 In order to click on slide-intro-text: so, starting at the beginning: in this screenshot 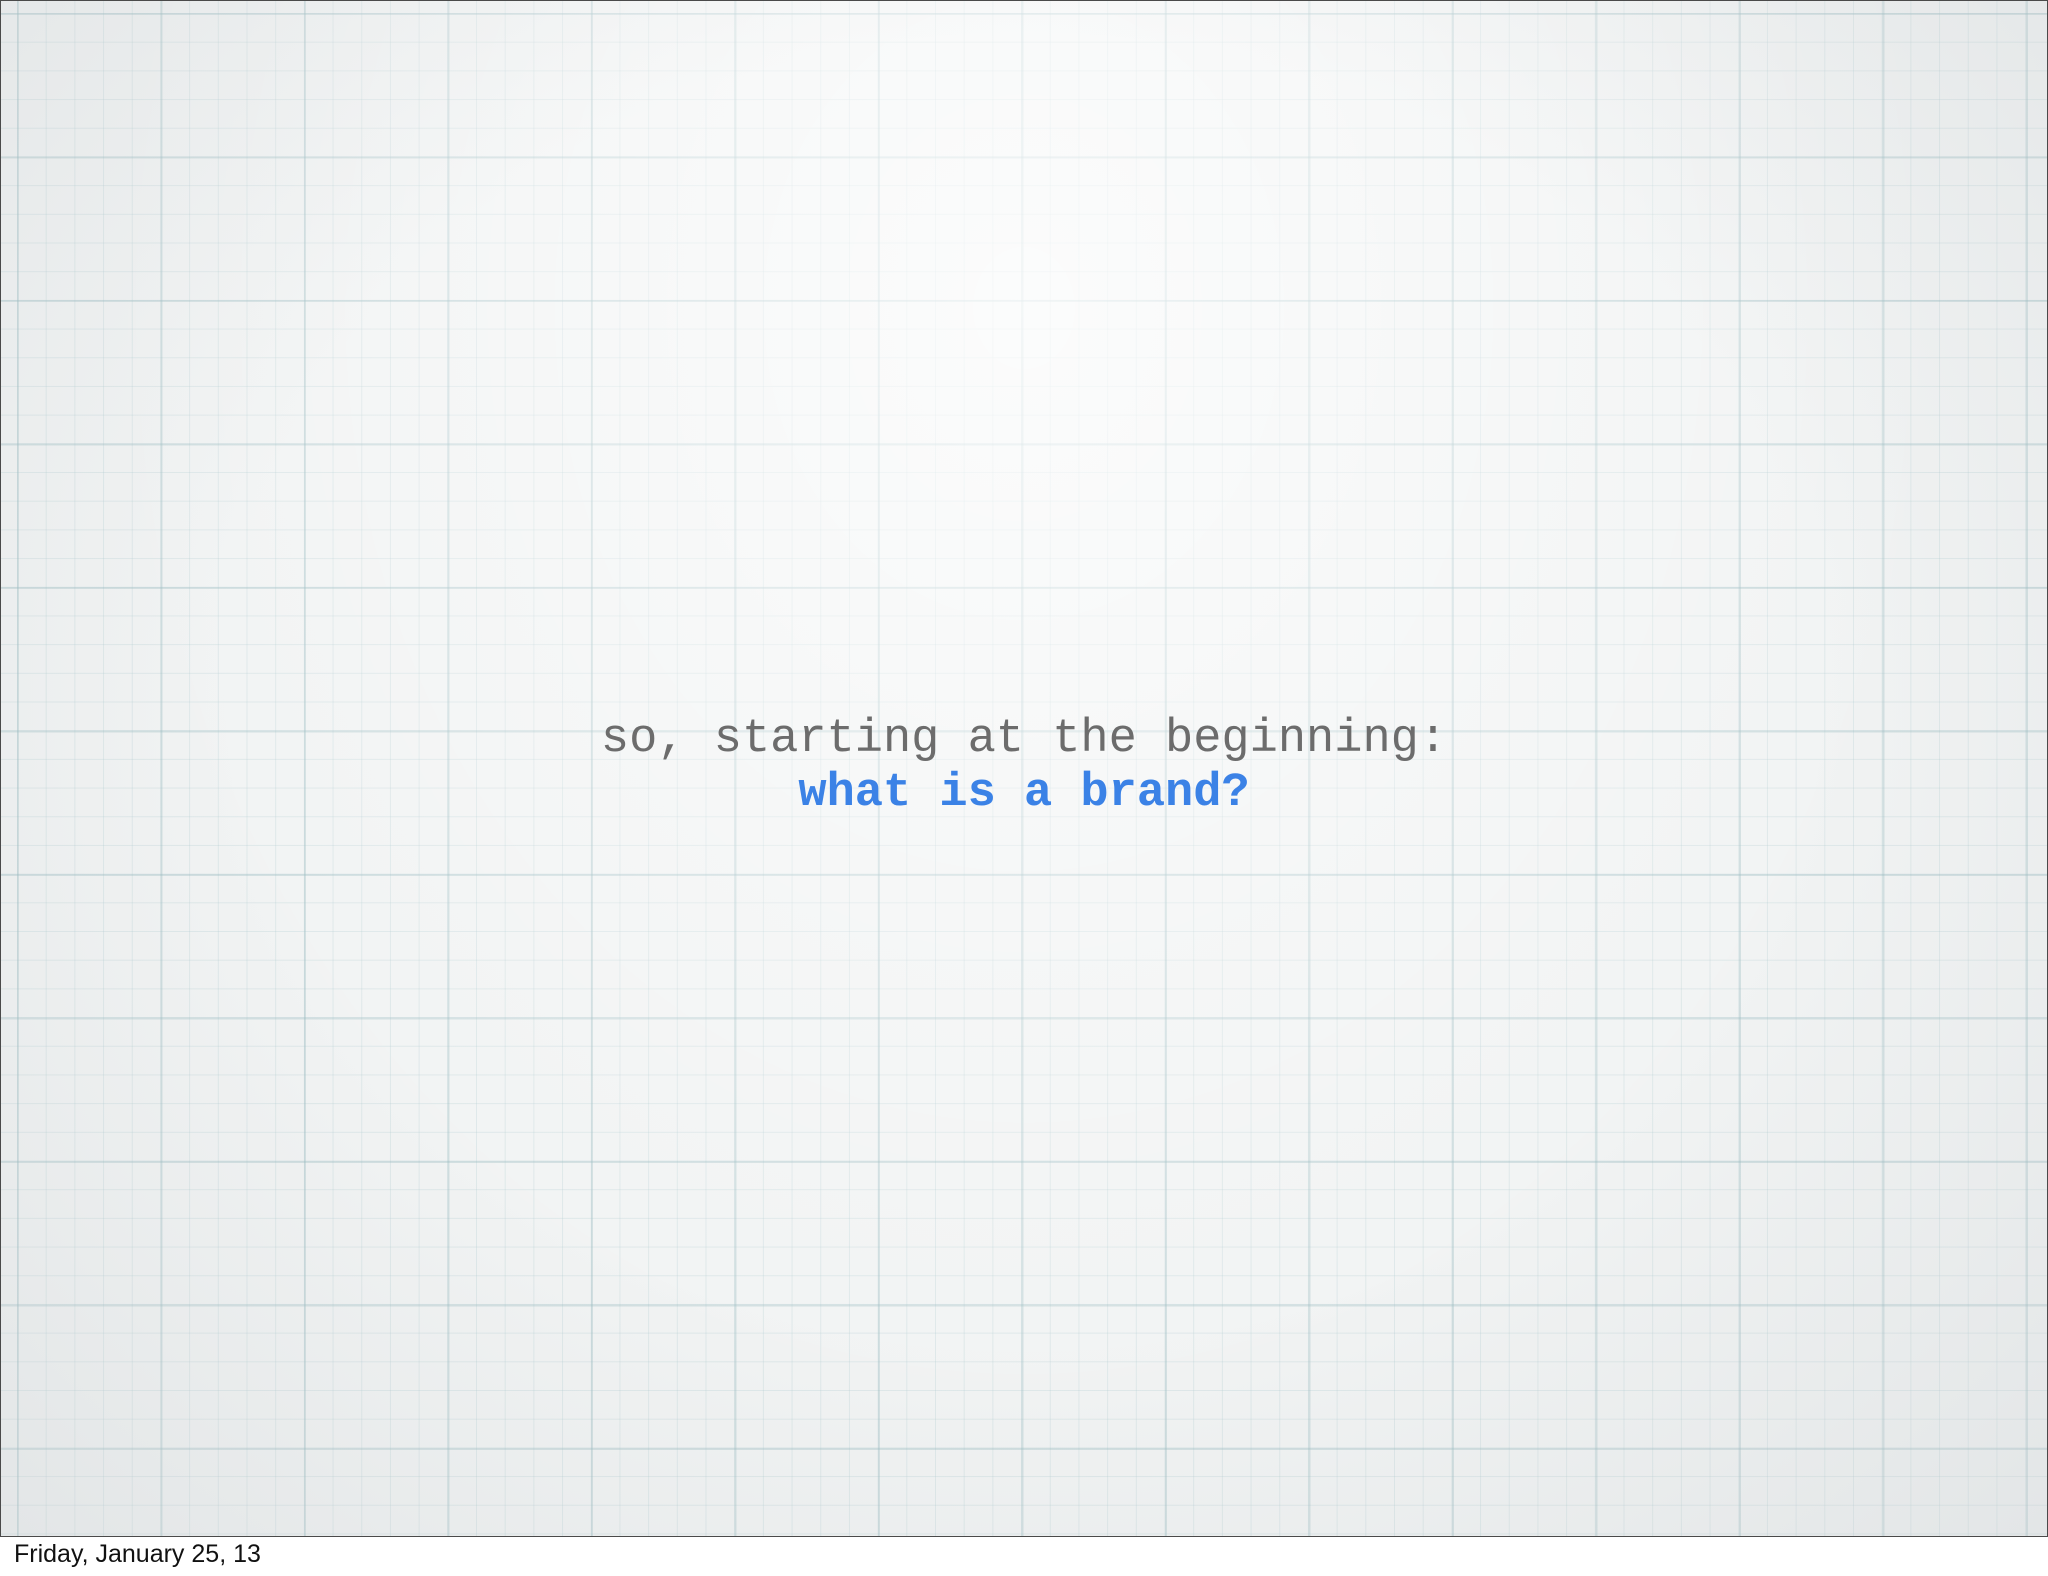, I will do `click(1024, 739)`.